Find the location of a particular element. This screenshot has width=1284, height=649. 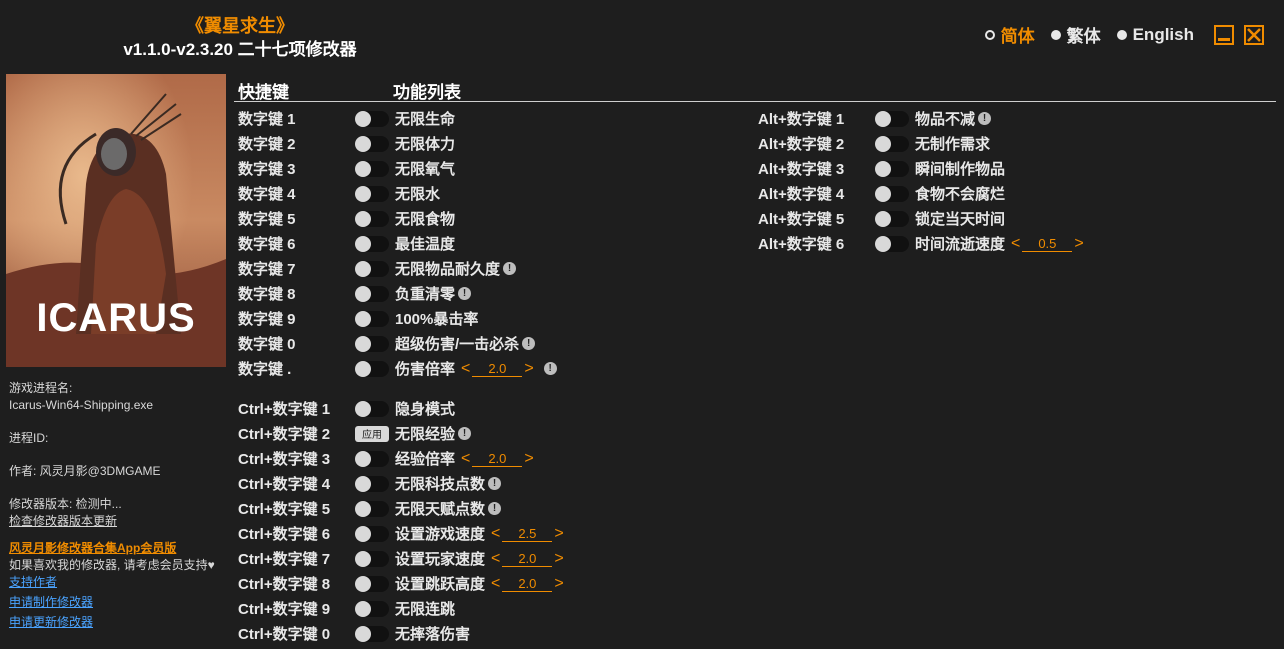

feature-control: 100%暴击率 is located at coordinates (416, 318).